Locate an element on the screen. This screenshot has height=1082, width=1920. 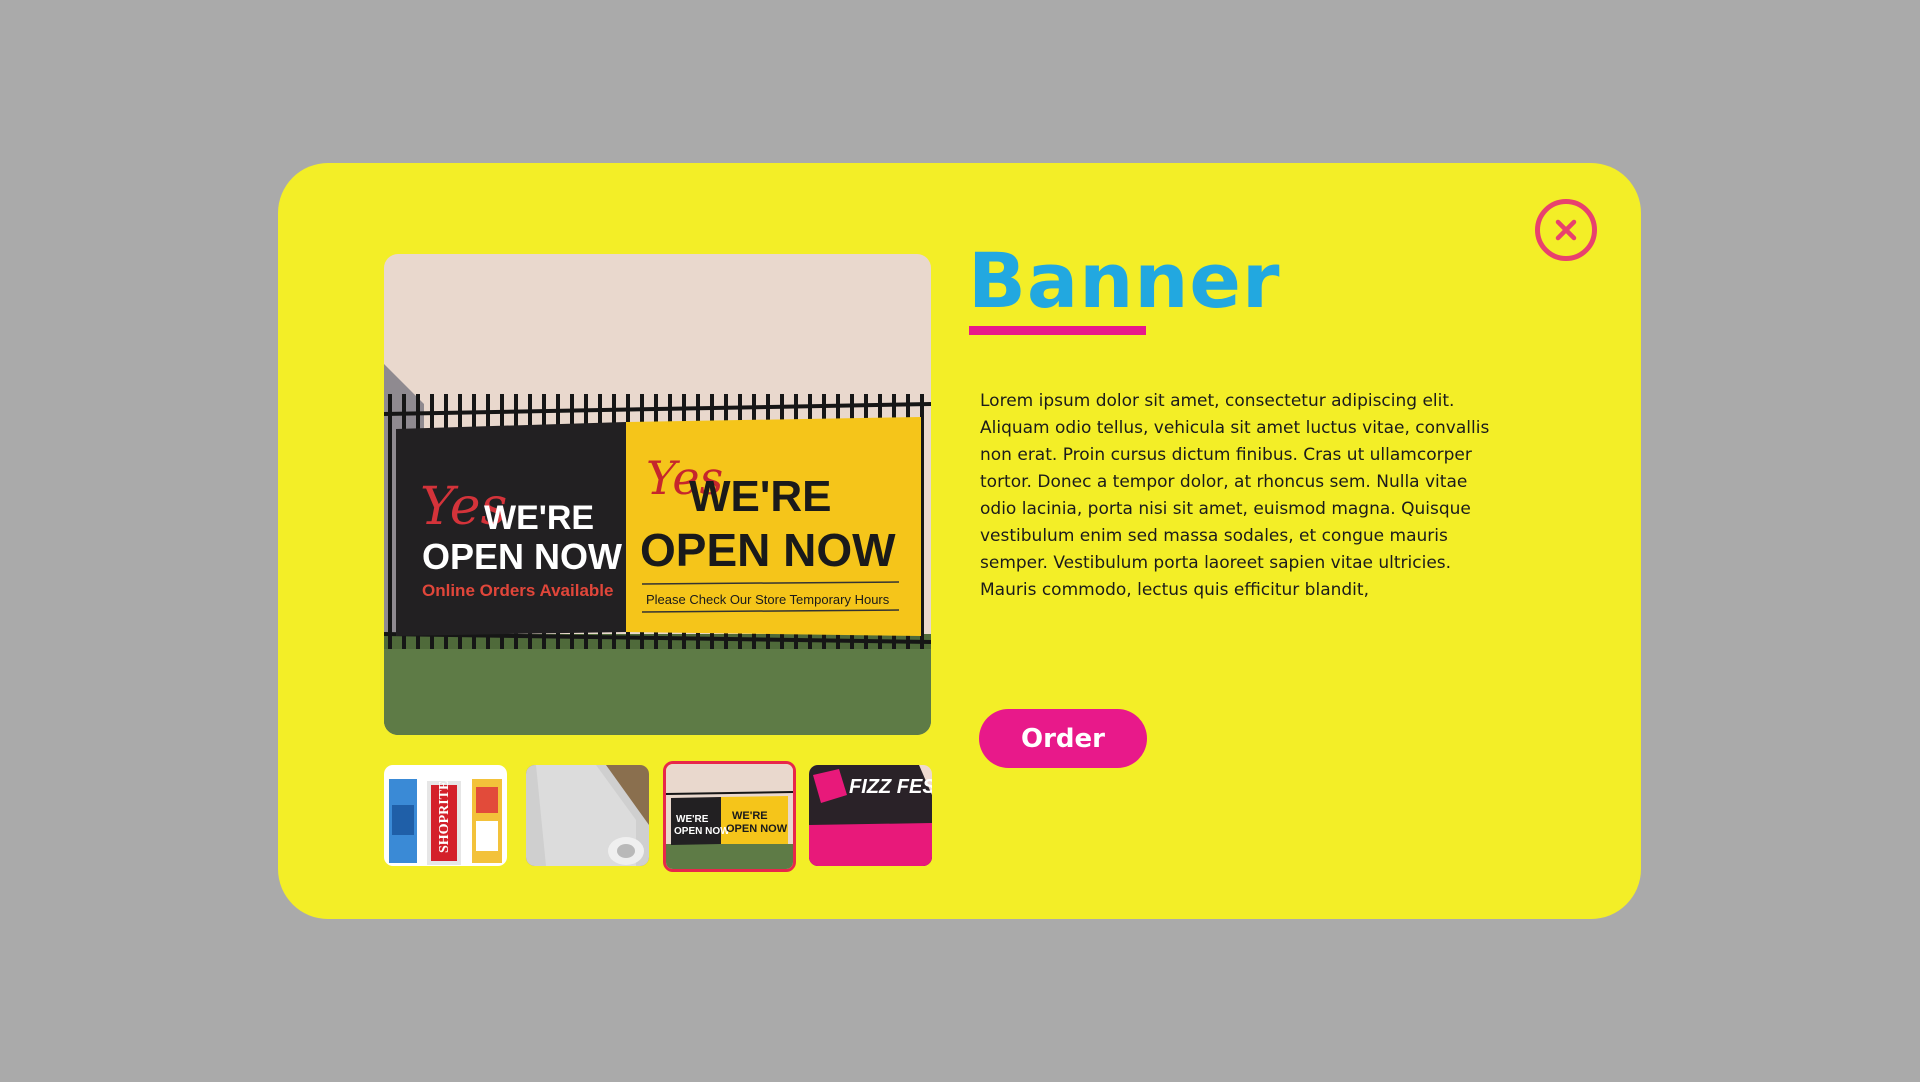
shoprite-text: SHOPRITE is located at coordinates (444, 817).